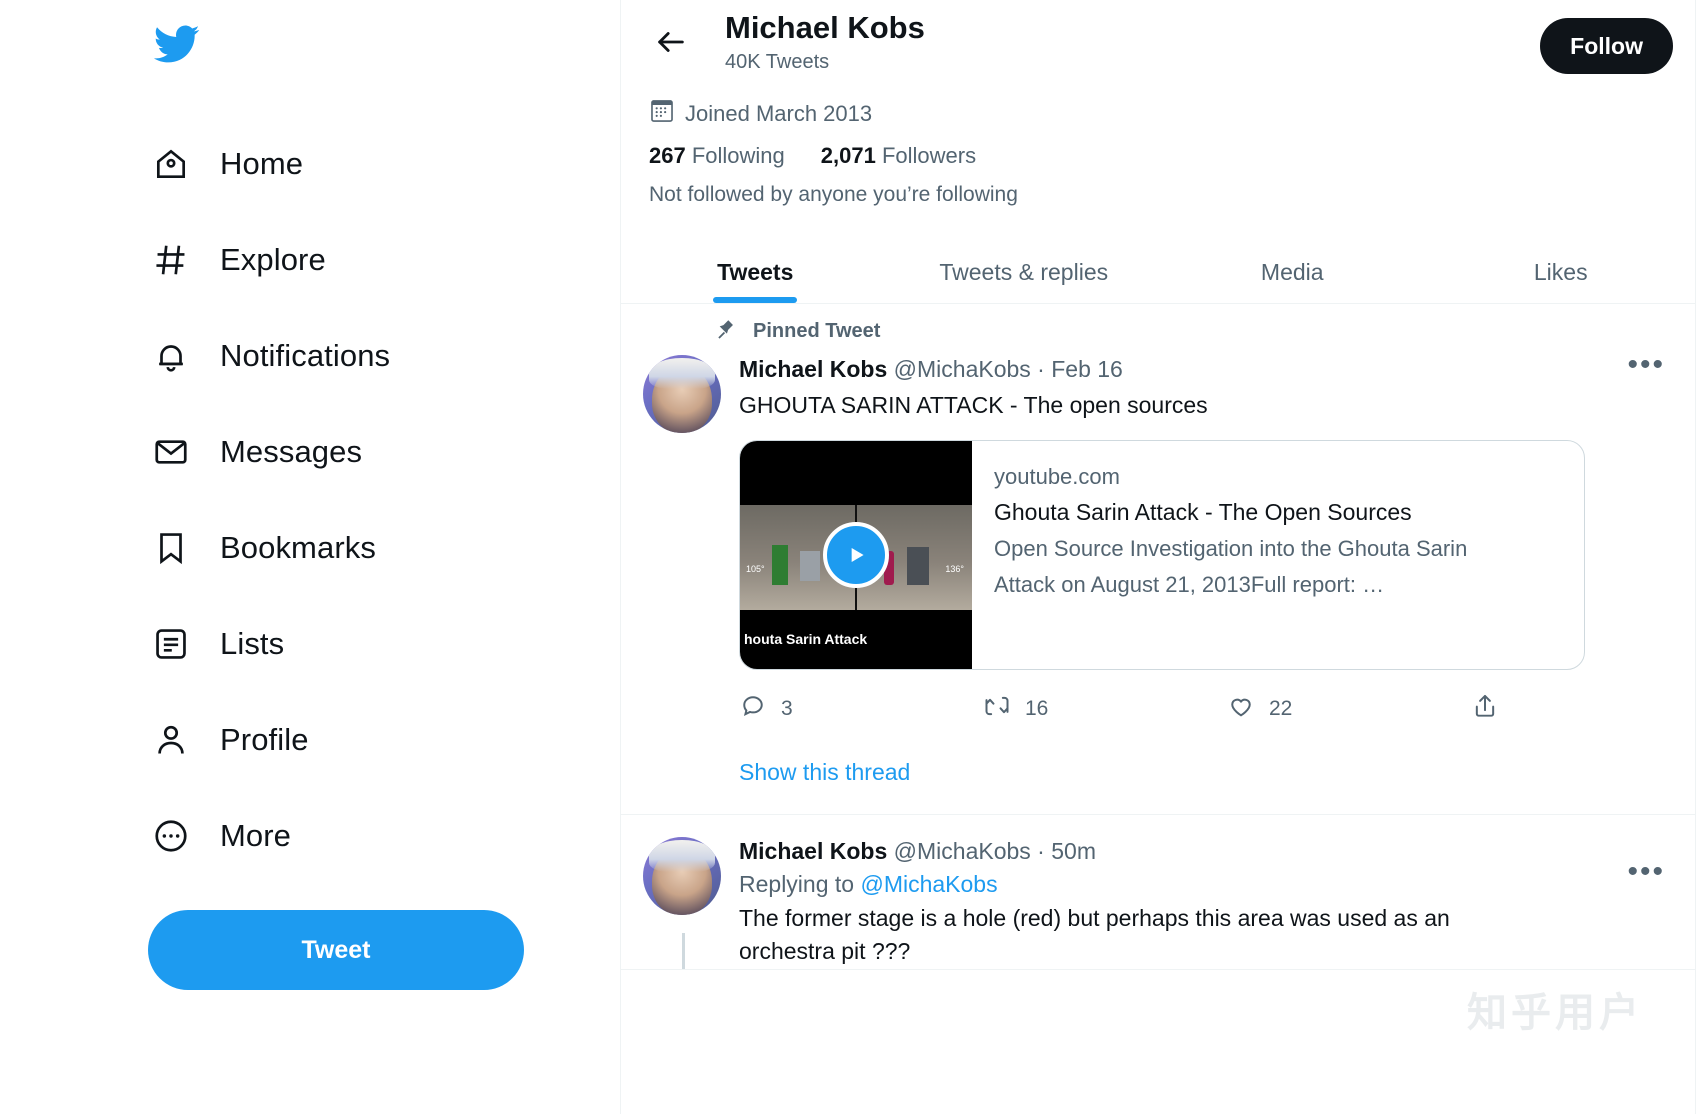  What do you see at coordinates (777, 61) in the screenshot?
I see `tweet-count: 40K Tweets` at bounding box center [777, 61].